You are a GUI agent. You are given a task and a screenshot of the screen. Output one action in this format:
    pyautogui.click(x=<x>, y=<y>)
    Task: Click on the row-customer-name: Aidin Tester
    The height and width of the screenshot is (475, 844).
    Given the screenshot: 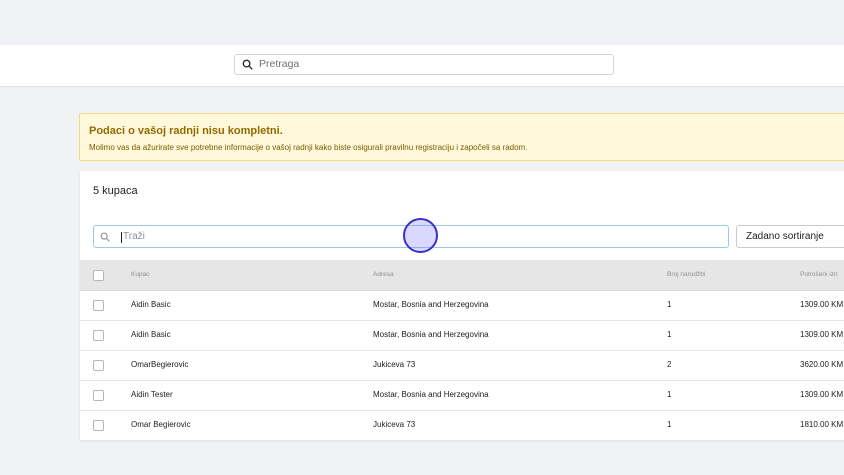 What is the action you would take?
    pyautogui.click(x=152, y=394)
    